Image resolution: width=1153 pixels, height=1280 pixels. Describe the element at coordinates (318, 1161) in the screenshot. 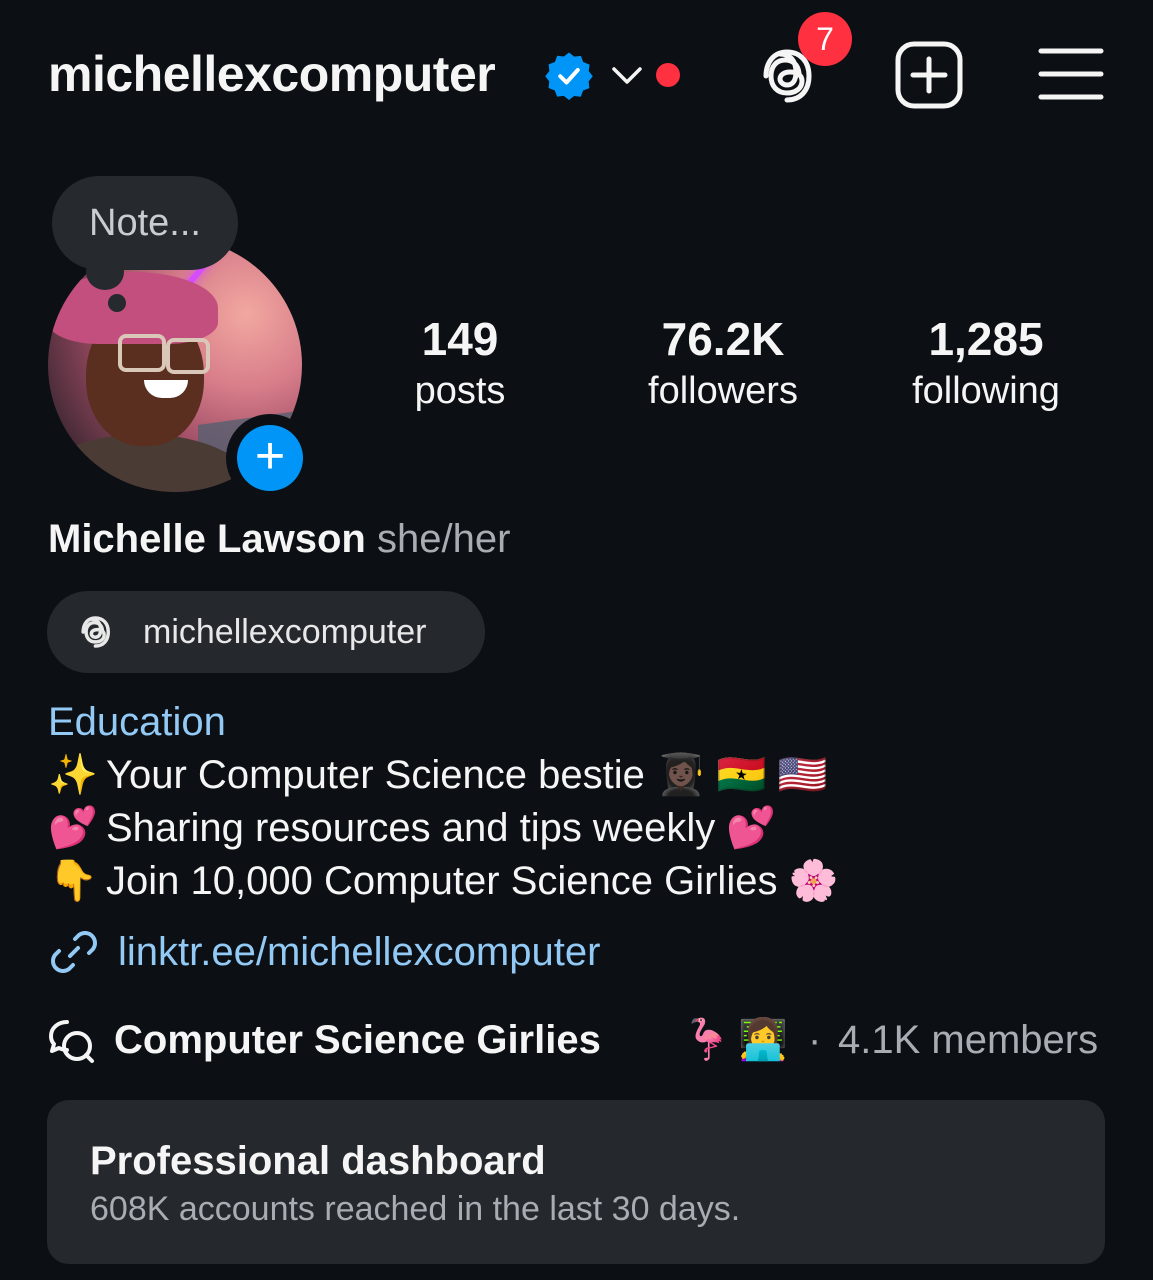

I see `dashboard-title: Professional dashboard` at that location.